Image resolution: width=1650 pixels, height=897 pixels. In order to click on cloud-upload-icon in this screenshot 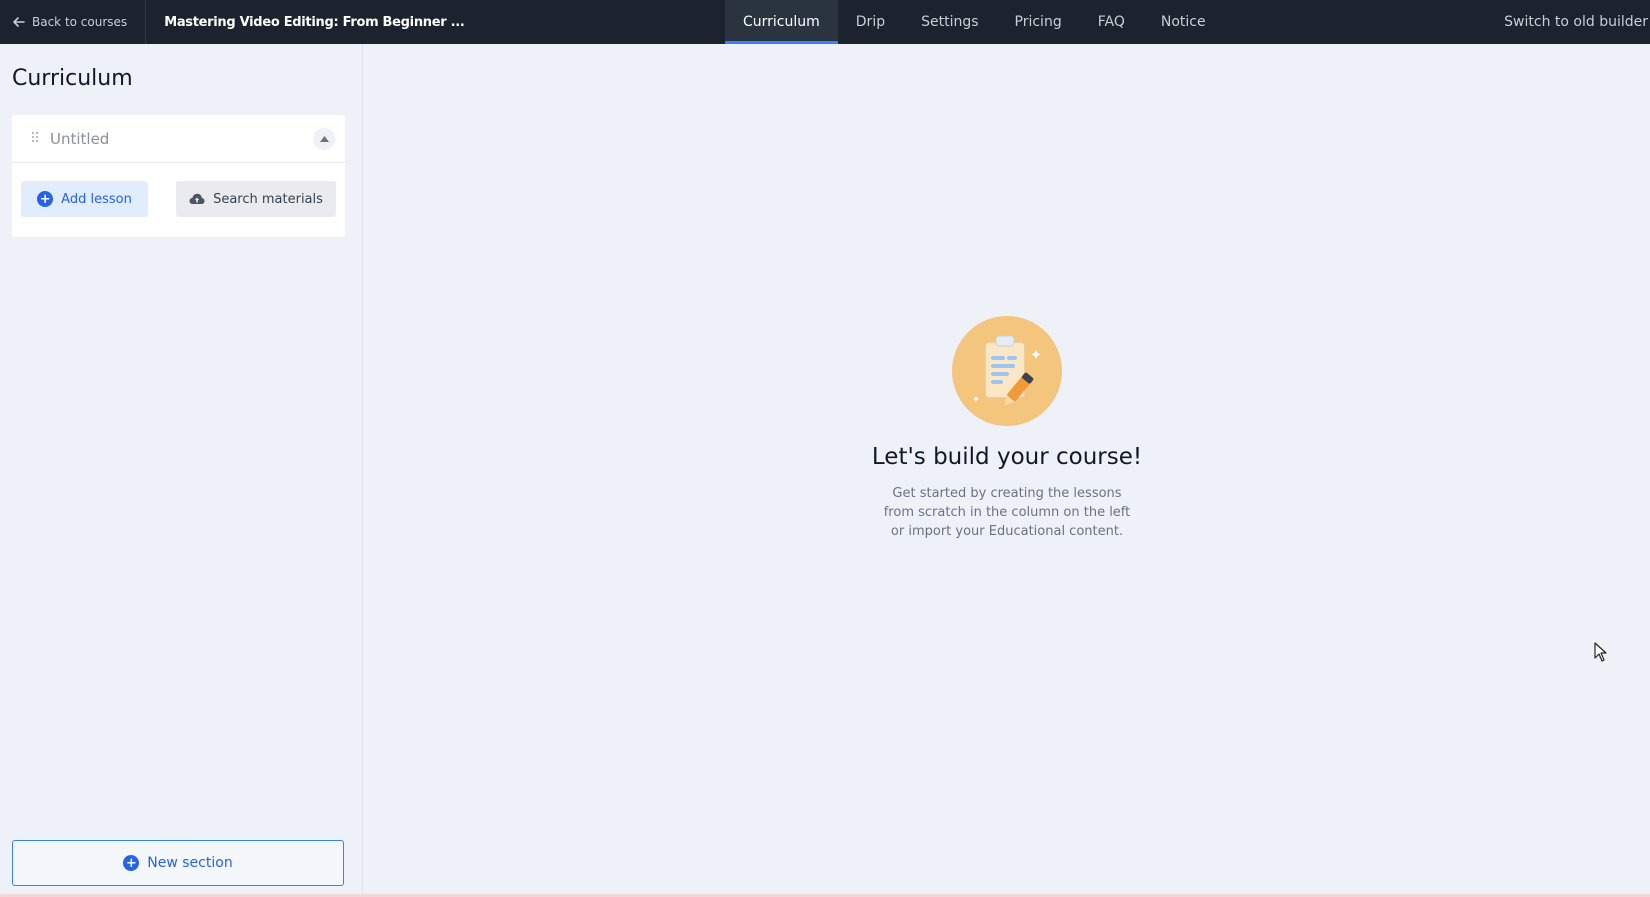, I will do `click(197, 198)`.